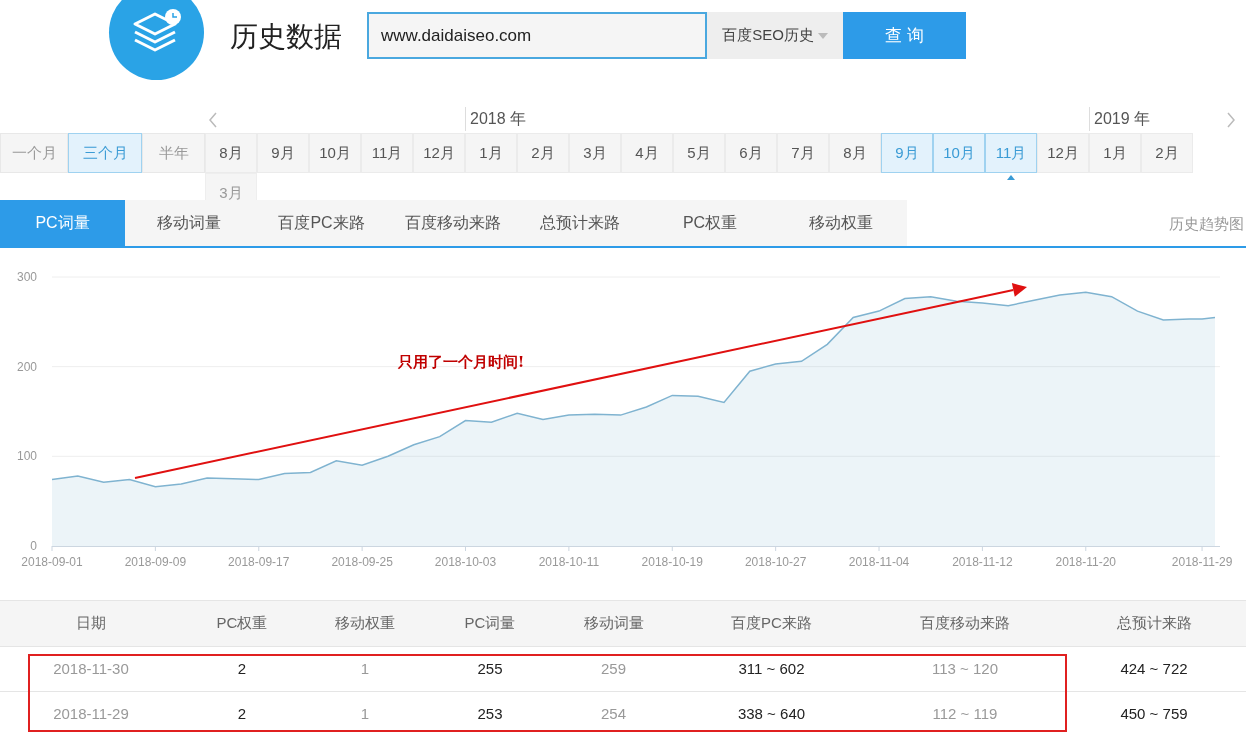 This screenshot has height=737, width=1246. What do you see at coordinates (286, 37) in the screenshot?
I see `page-title: 历史数据` at bounding box center [286, 37].